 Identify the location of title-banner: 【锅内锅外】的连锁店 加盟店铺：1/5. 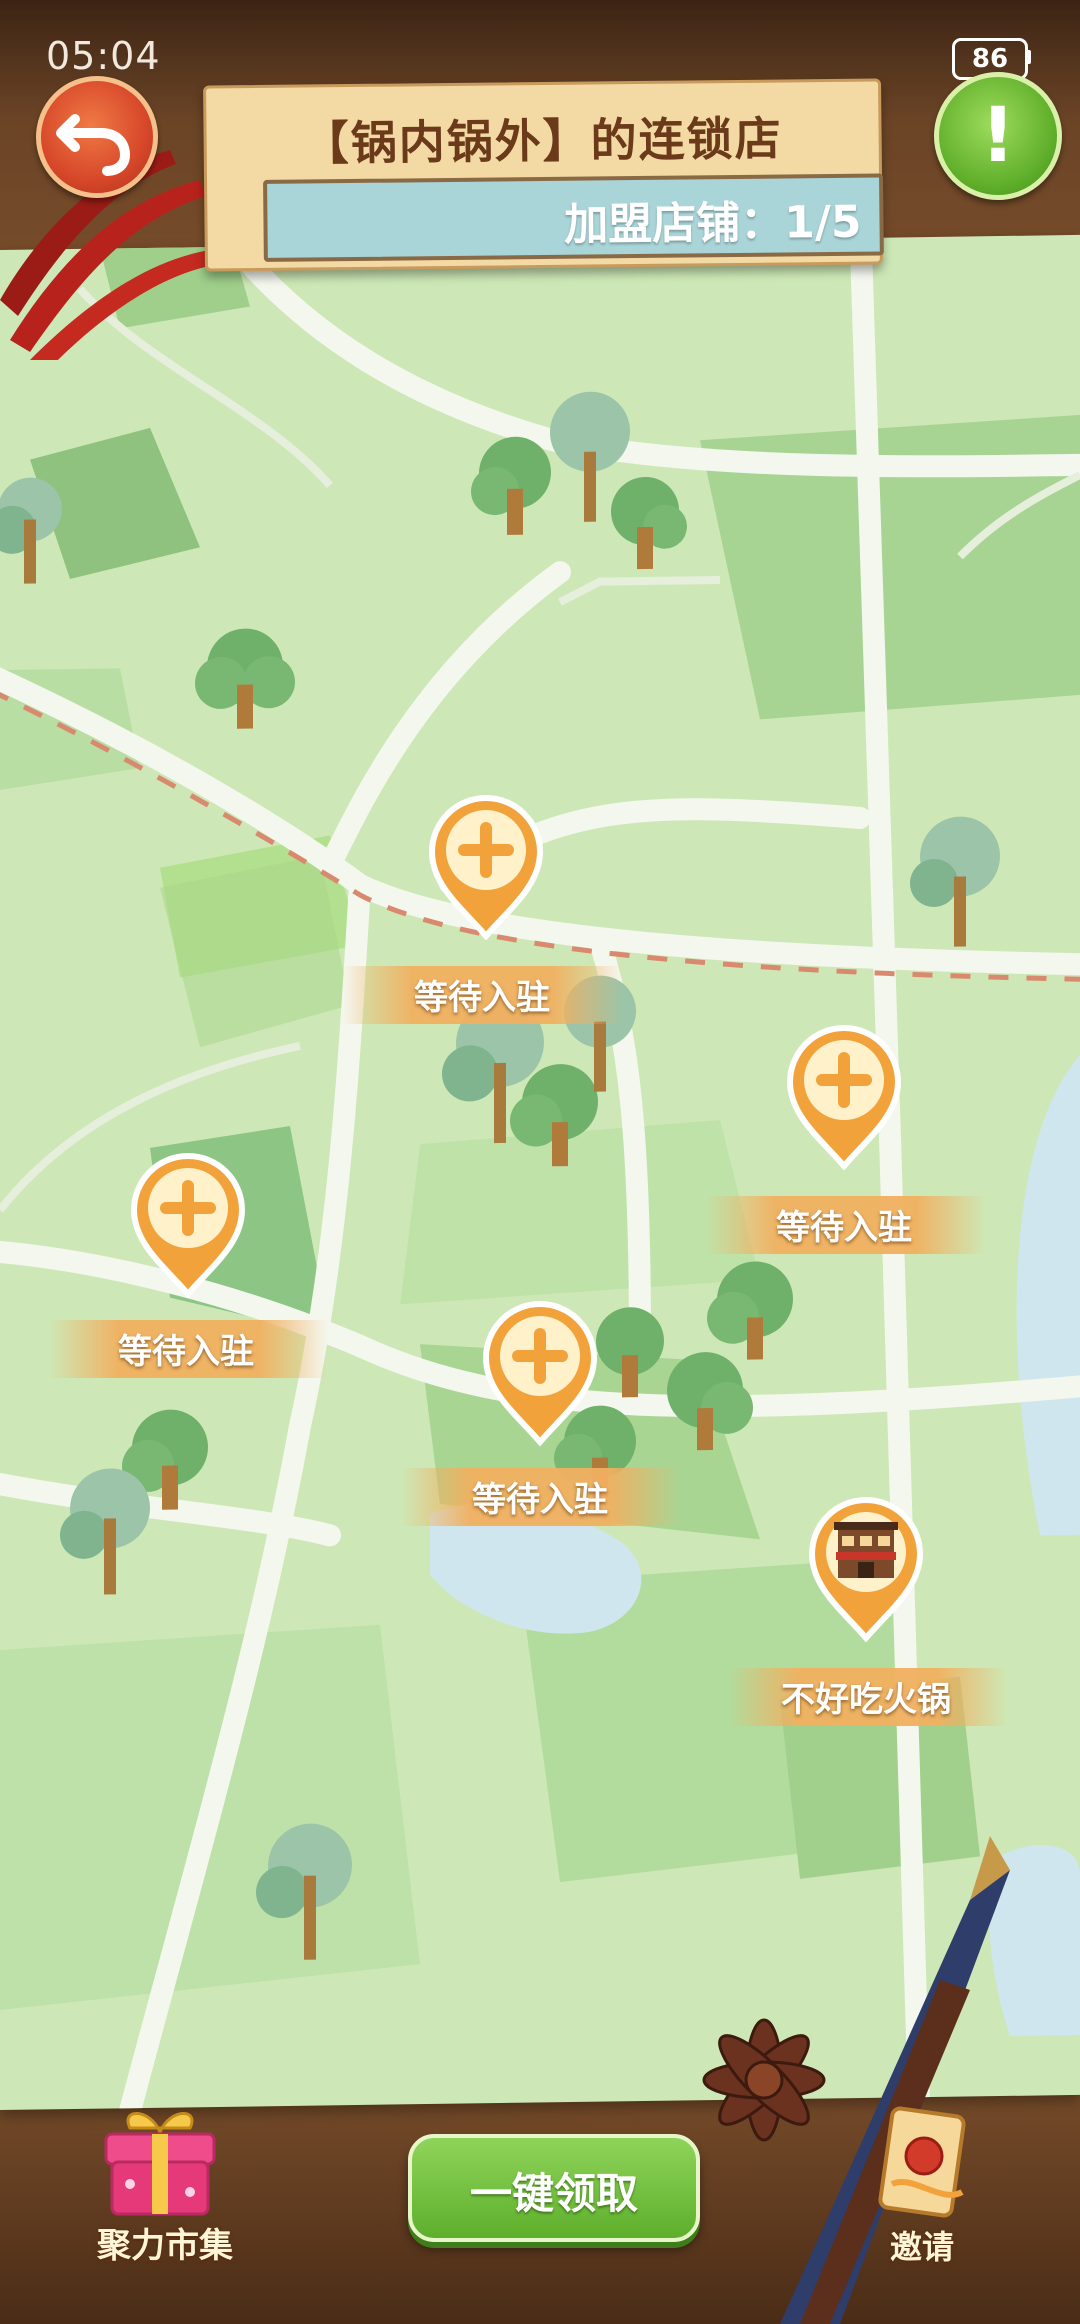
(543, 175).